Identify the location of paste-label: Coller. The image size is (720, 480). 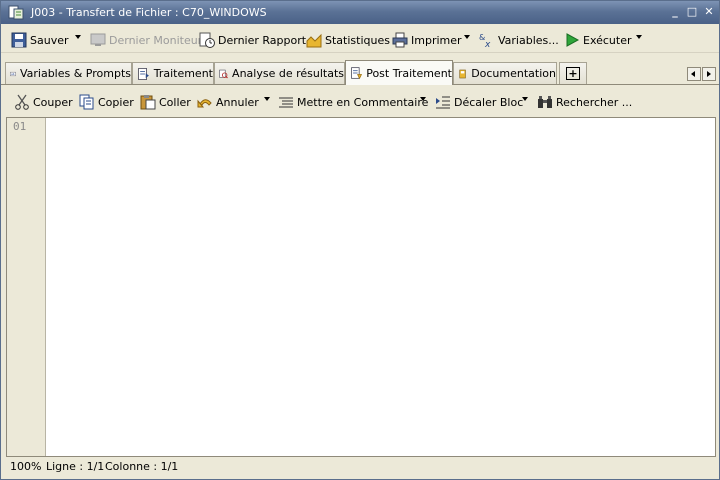
(175, 102).